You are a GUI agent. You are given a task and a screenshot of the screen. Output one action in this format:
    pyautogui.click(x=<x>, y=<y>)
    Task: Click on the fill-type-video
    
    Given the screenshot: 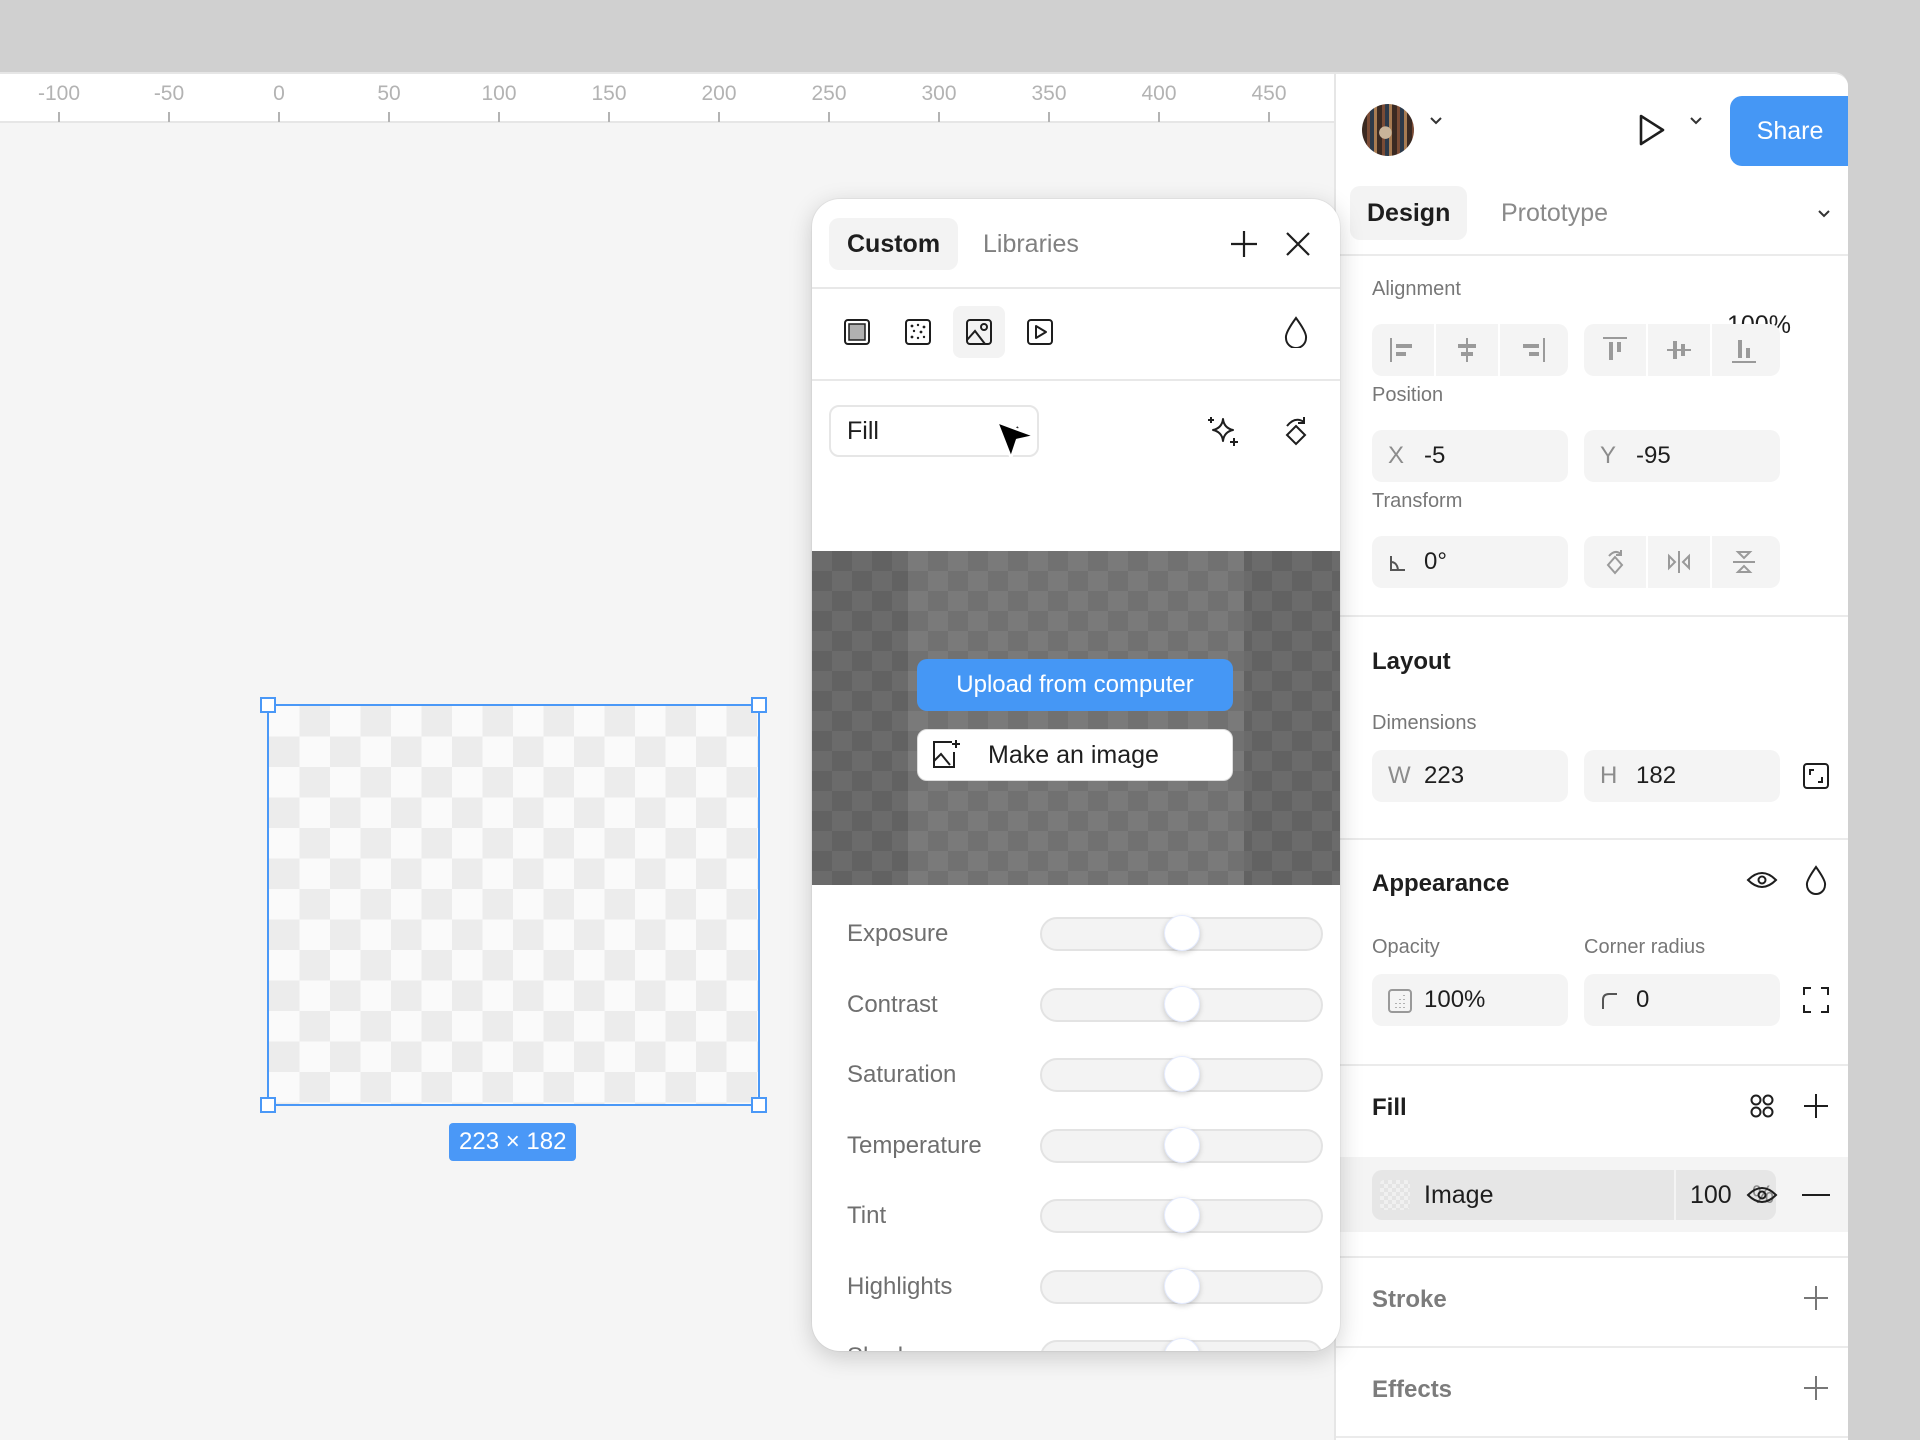 What is the action you would take?
    pyautogui.click(x=1040, y=332)
    